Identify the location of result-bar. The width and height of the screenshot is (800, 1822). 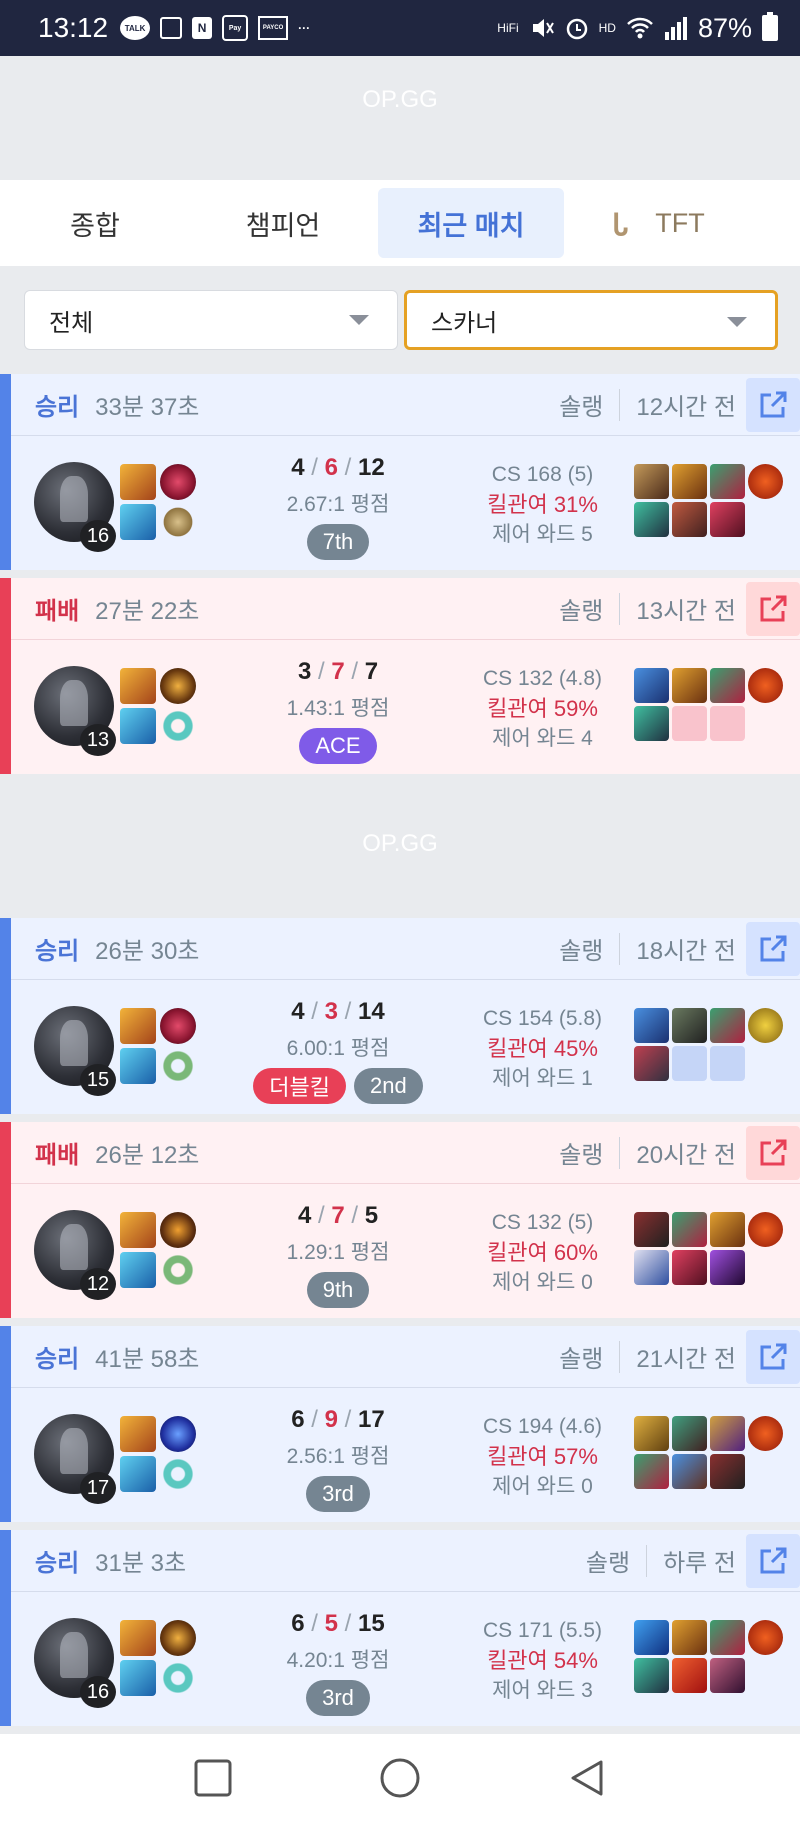
(5, 1628).